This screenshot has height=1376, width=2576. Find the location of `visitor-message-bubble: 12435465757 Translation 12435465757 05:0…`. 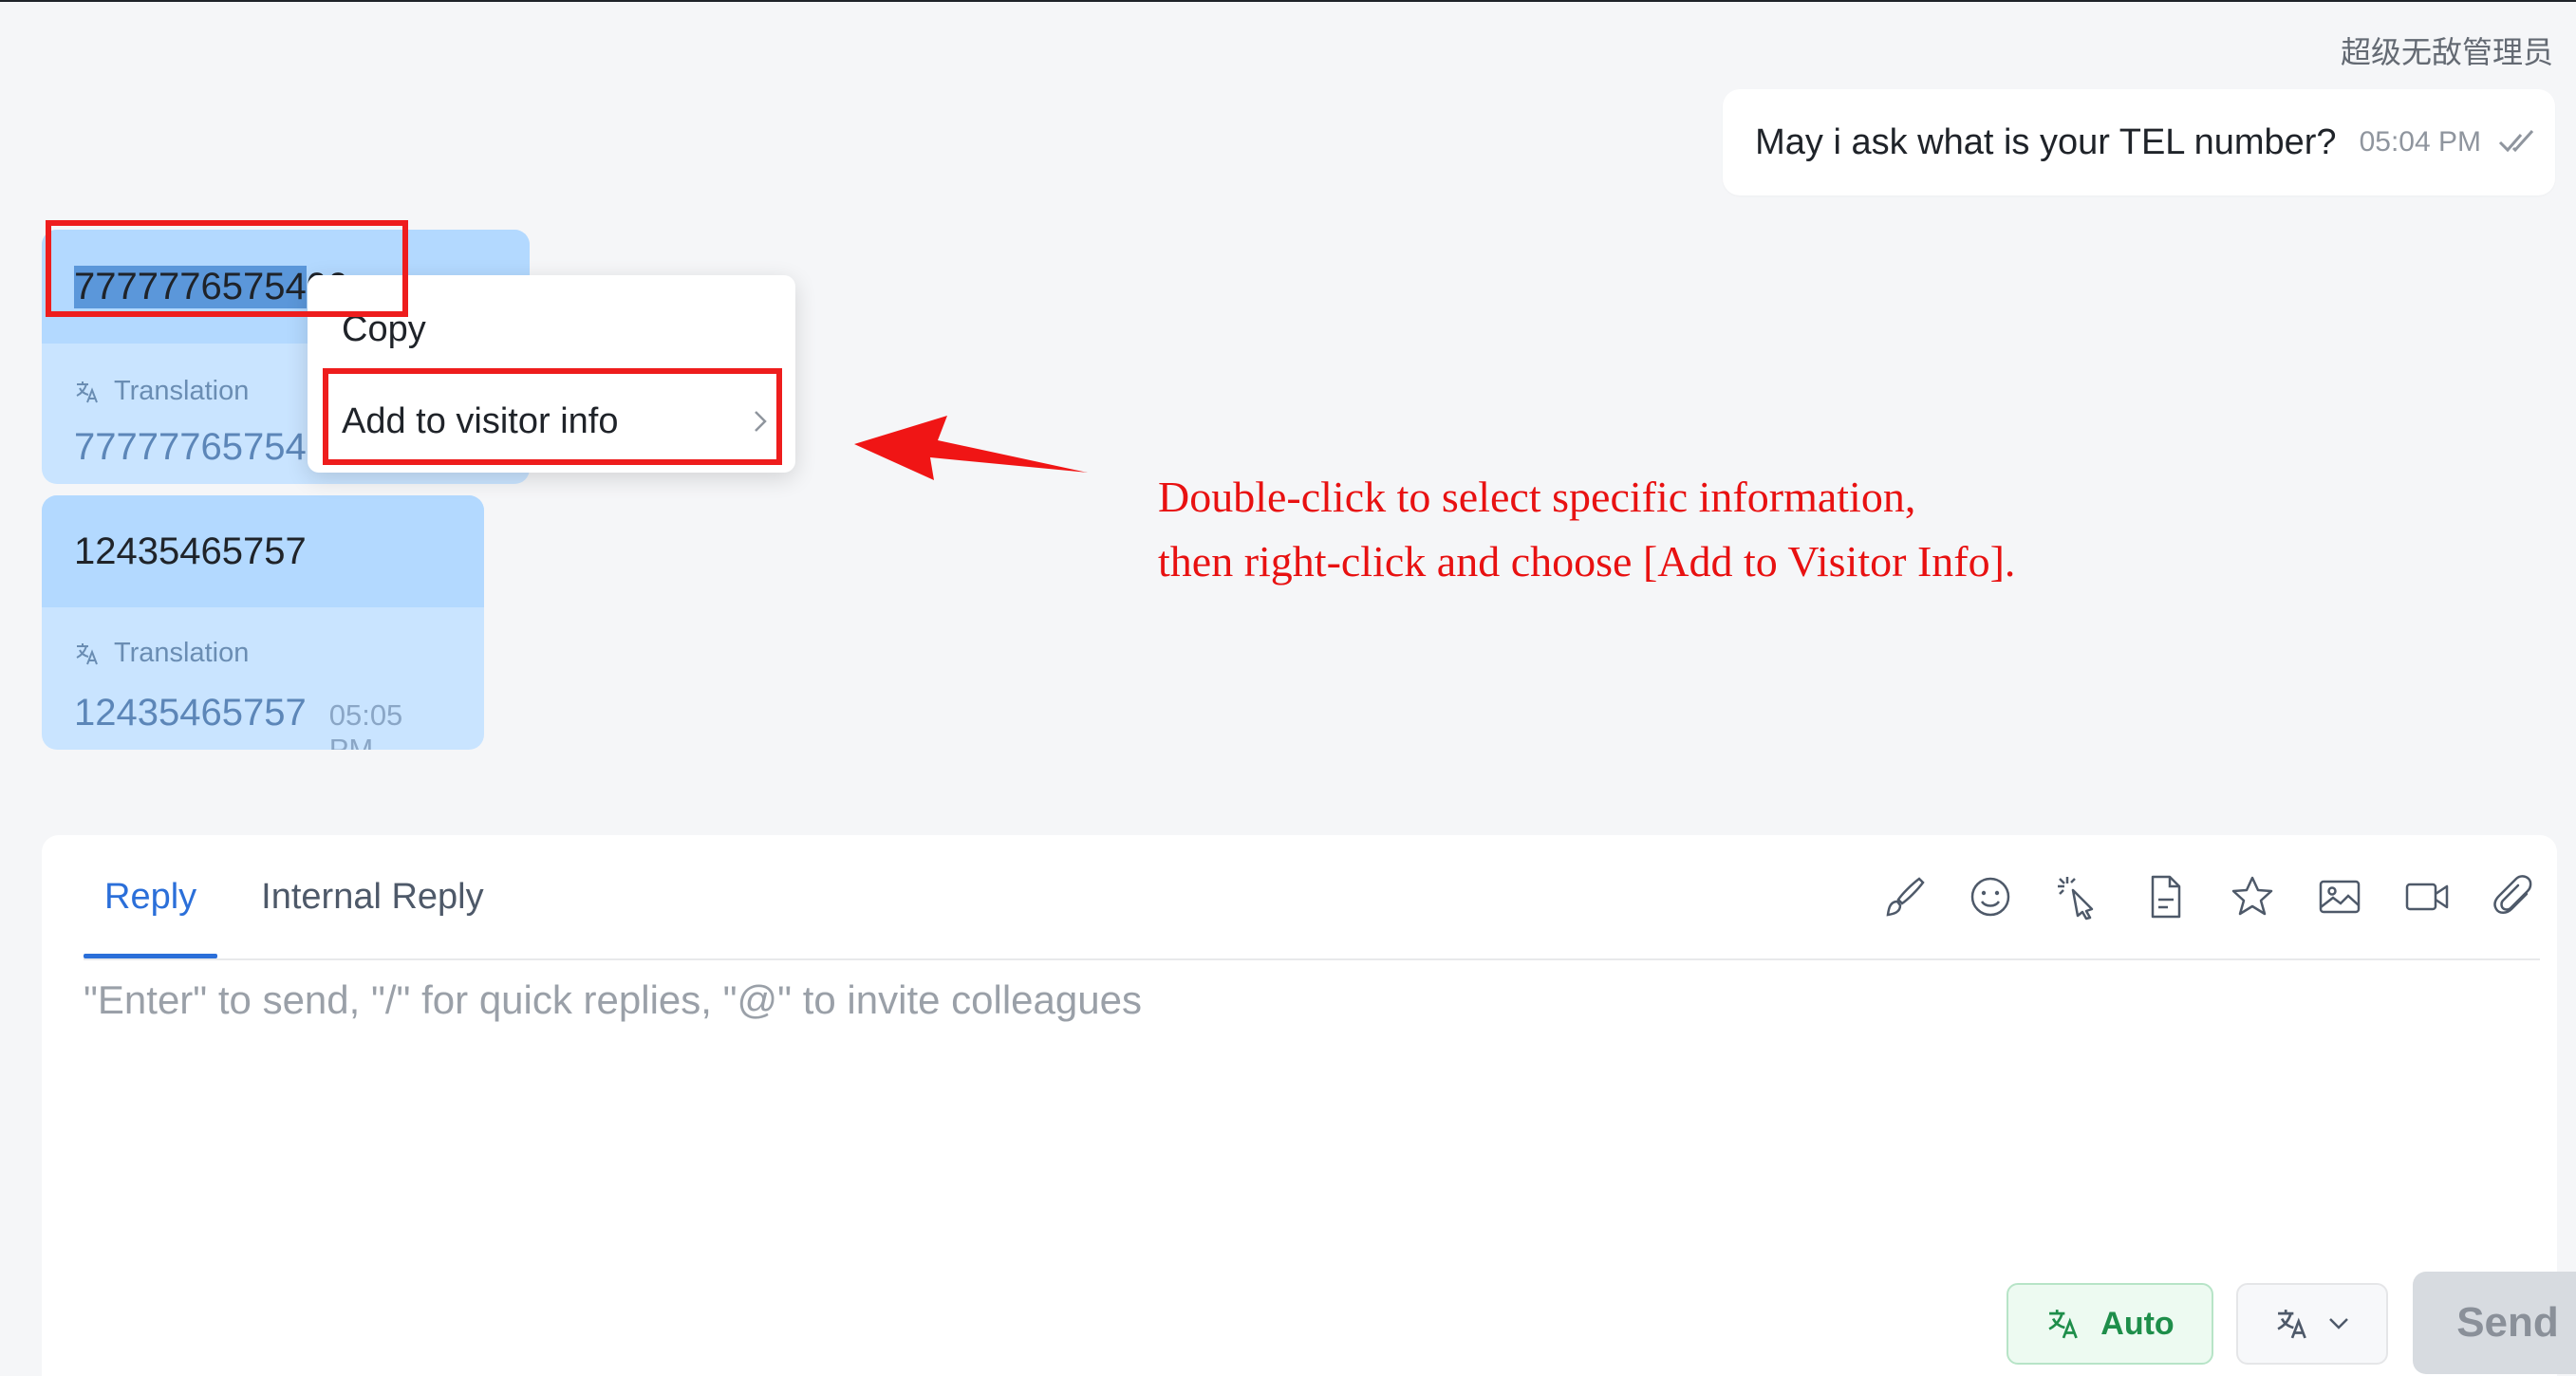

visitor-message-bubble: 12435465757 Translation 12435465757 05:0… is located at coordinates (263, 622).